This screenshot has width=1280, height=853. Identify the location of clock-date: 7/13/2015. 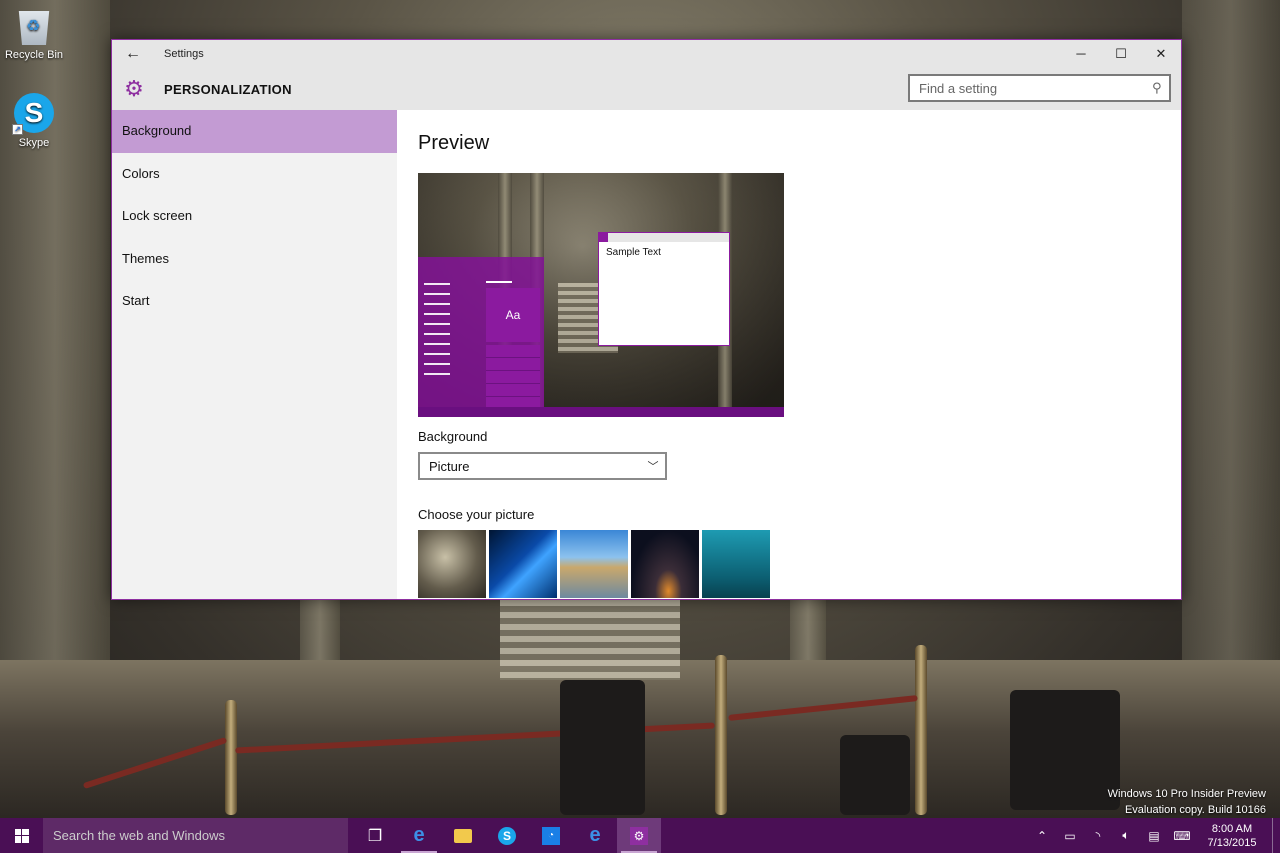
(1232, 842).